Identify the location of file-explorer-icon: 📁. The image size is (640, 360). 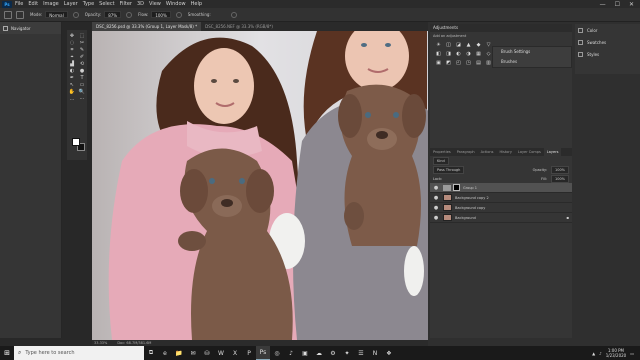
(179, 353).